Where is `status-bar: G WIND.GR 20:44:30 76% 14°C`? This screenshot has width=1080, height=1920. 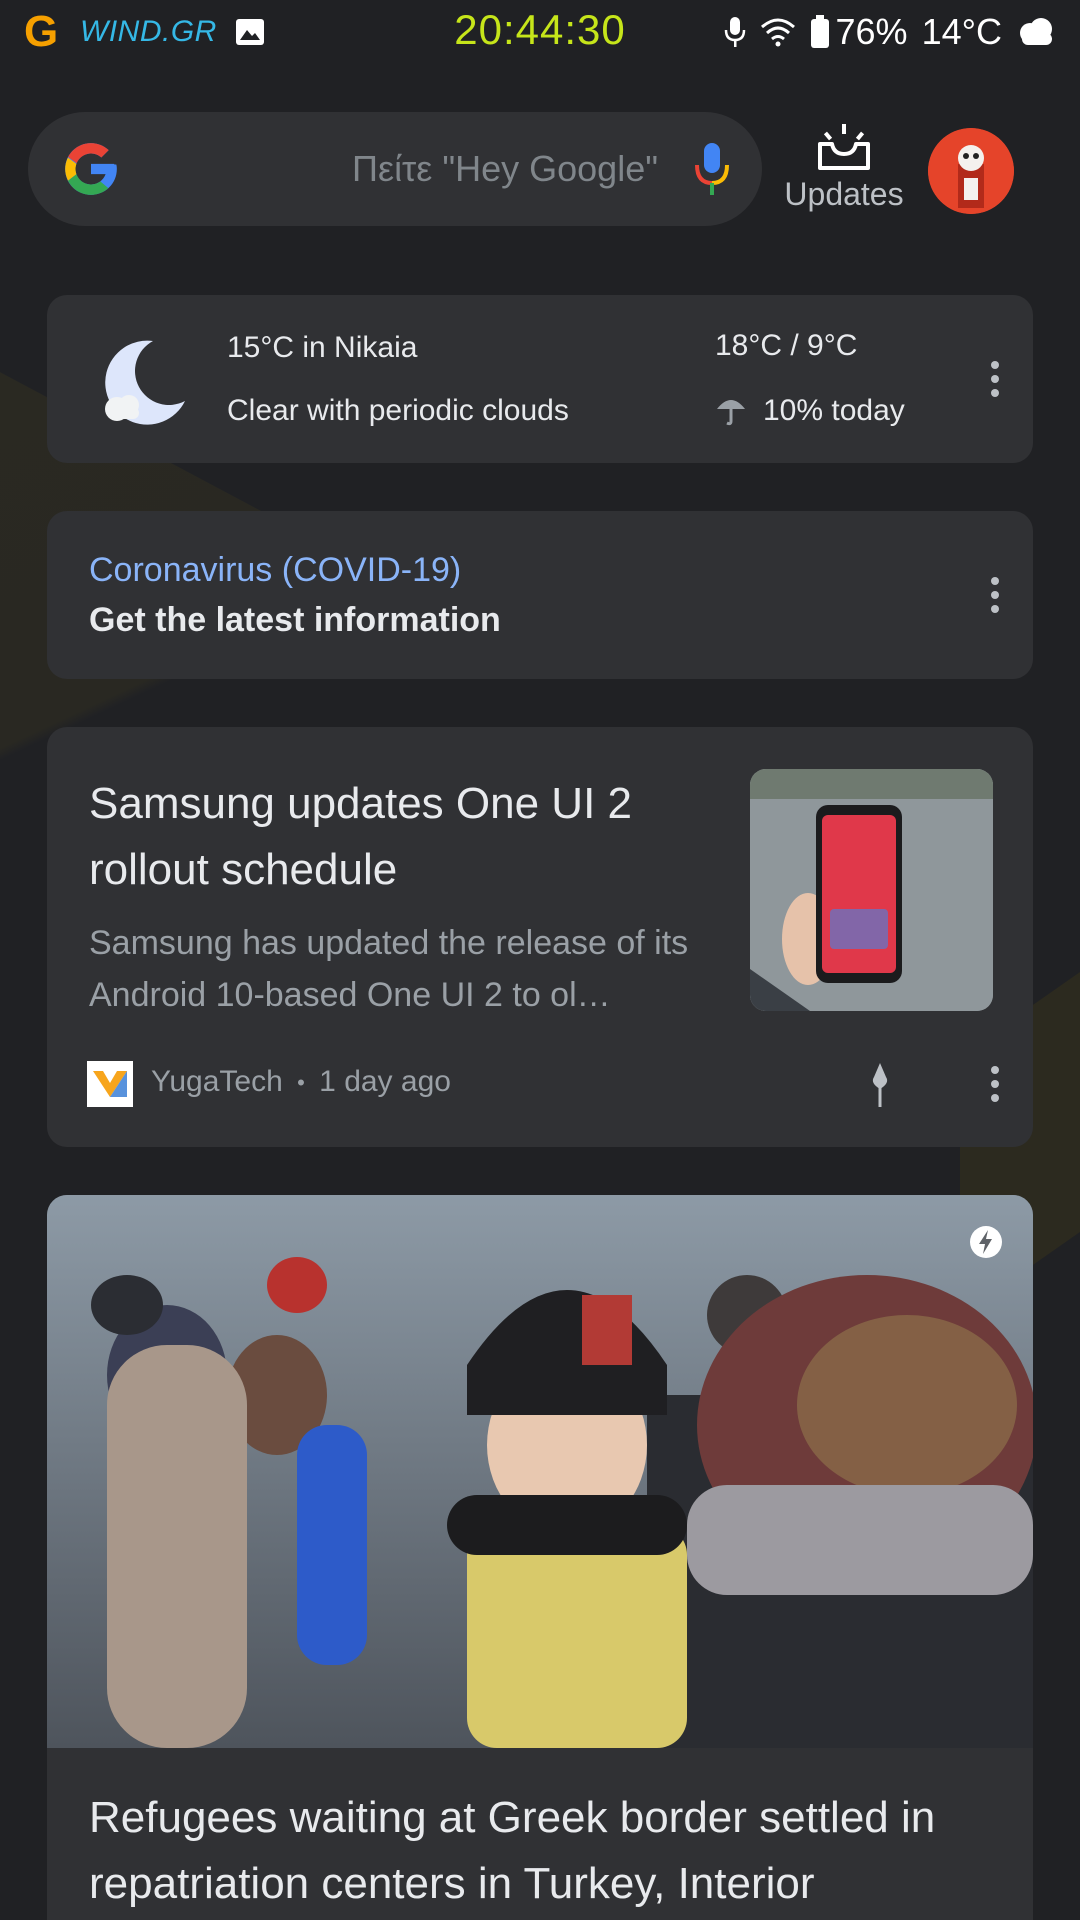 status-bar: G WIND.GR 20:44:30 76% 14°C is located at coordinates (540, 32).